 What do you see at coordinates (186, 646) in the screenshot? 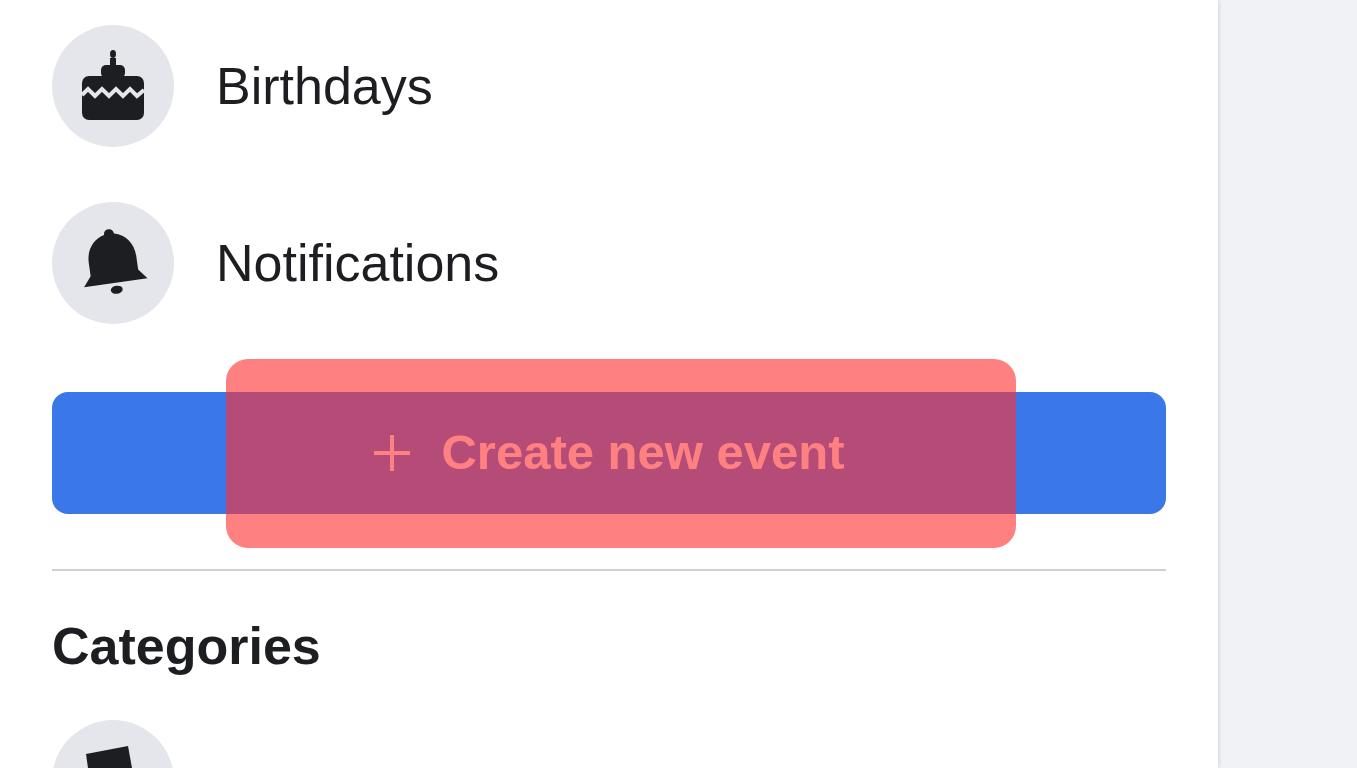
I see `section-heading: Categories` at bounding box center [186, 646].